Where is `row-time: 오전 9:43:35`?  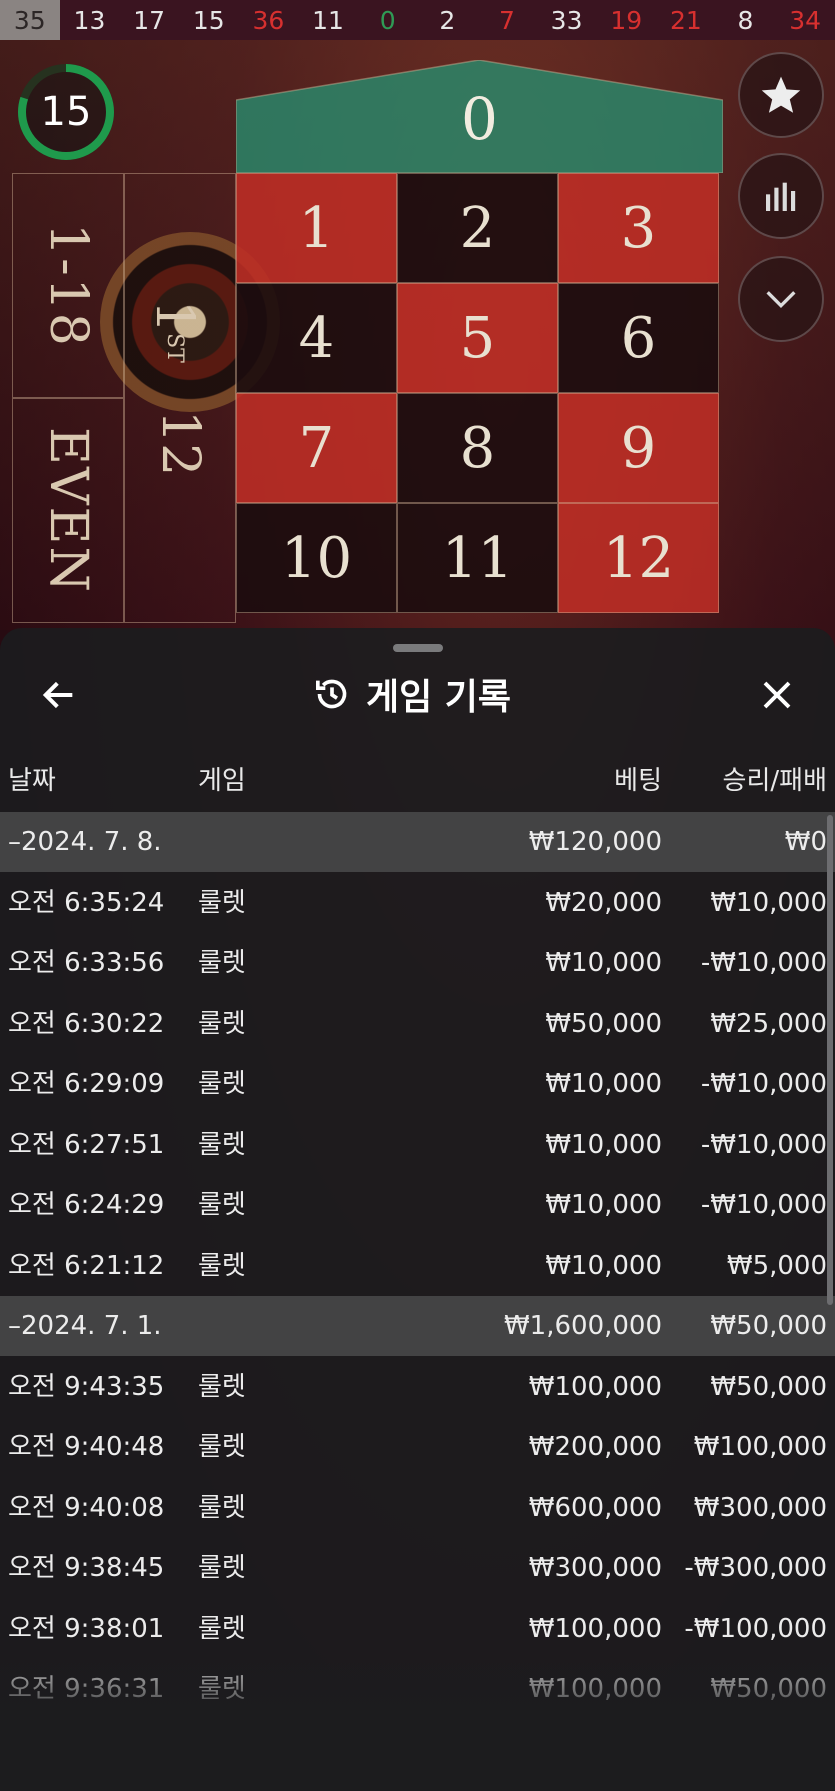 row-time: 오전 9:43:35 is located at coordinates (86, 1386).